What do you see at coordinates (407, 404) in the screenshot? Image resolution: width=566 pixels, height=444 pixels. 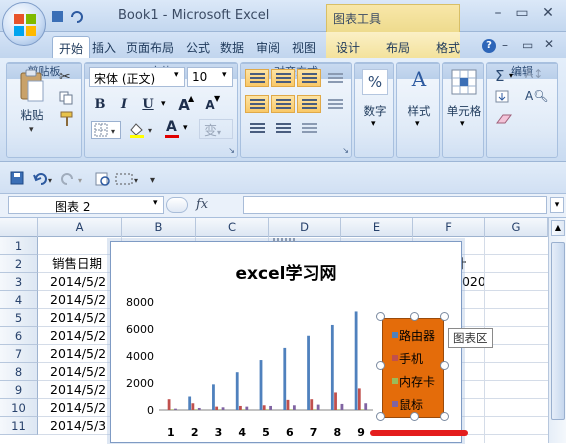 I see `legend-item: 鼠标` at bounding box center [407, 404].